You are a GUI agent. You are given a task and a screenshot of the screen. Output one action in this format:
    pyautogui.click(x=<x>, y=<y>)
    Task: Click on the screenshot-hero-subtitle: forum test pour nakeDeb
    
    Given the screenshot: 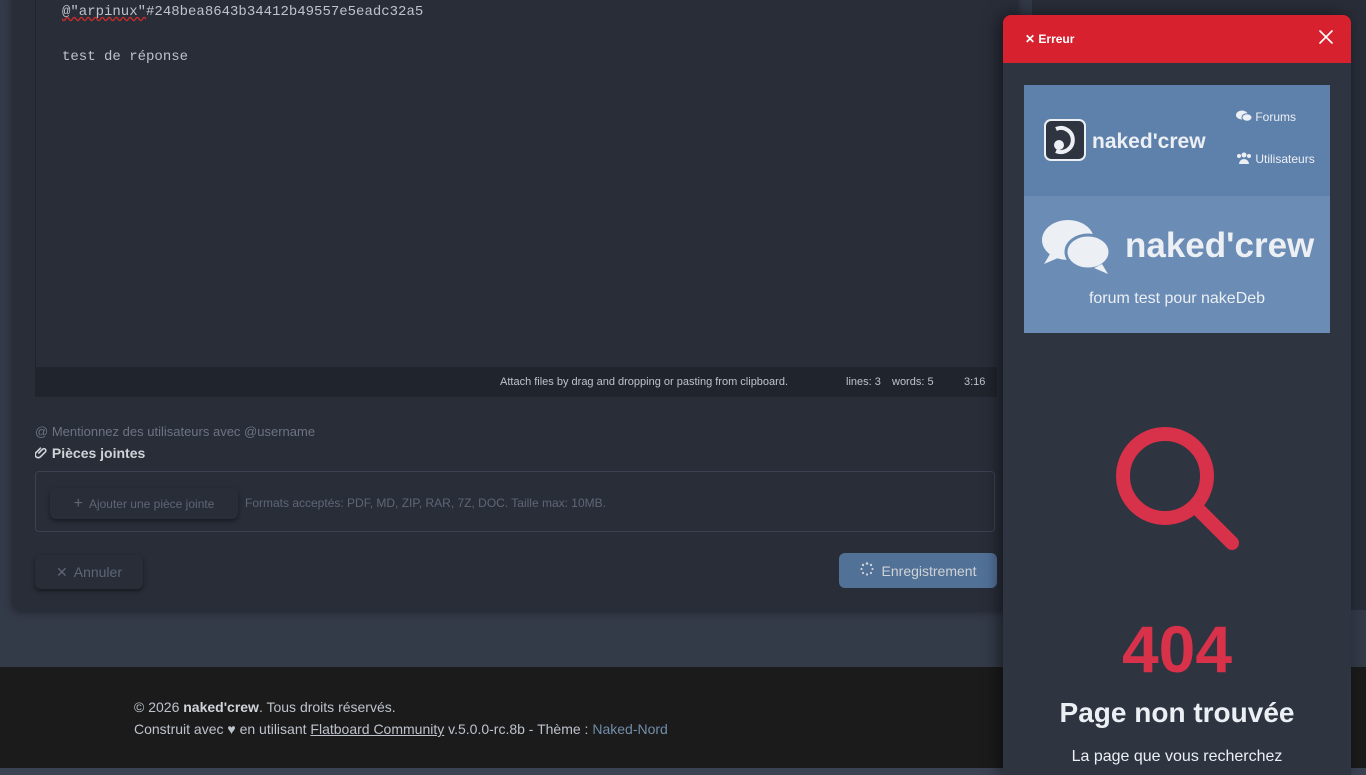 What is the action you would take?
    pyautogui.click(x=1177, y=298)
    